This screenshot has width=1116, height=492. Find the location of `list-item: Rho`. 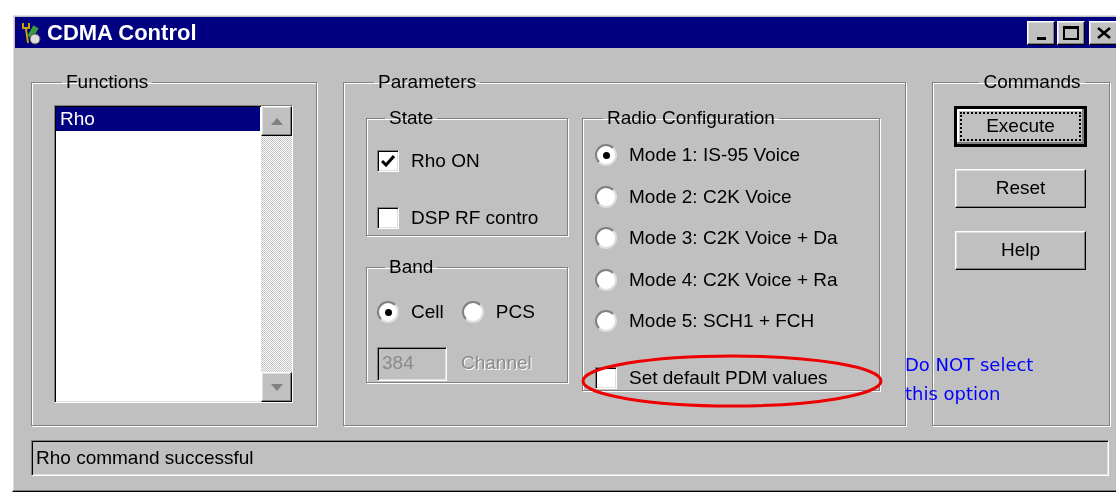

list-item: Rho is located at coordinates (158, 119).